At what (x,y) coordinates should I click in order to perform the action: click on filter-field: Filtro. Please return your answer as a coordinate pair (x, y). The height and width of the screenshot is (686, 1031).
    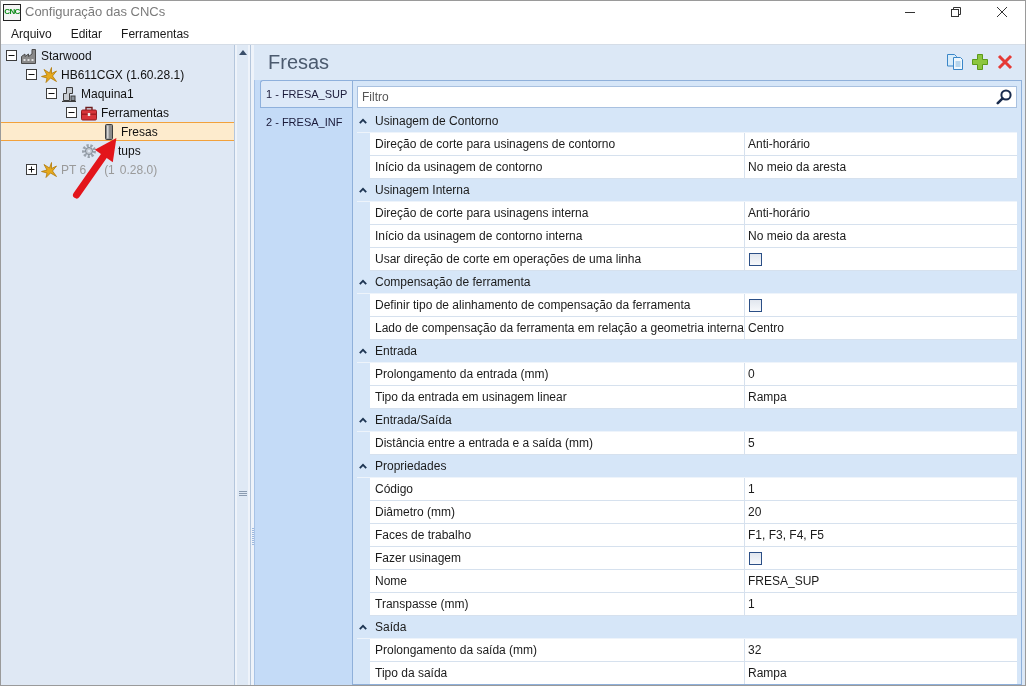
    Looking at the image, I should click on (687, 97).